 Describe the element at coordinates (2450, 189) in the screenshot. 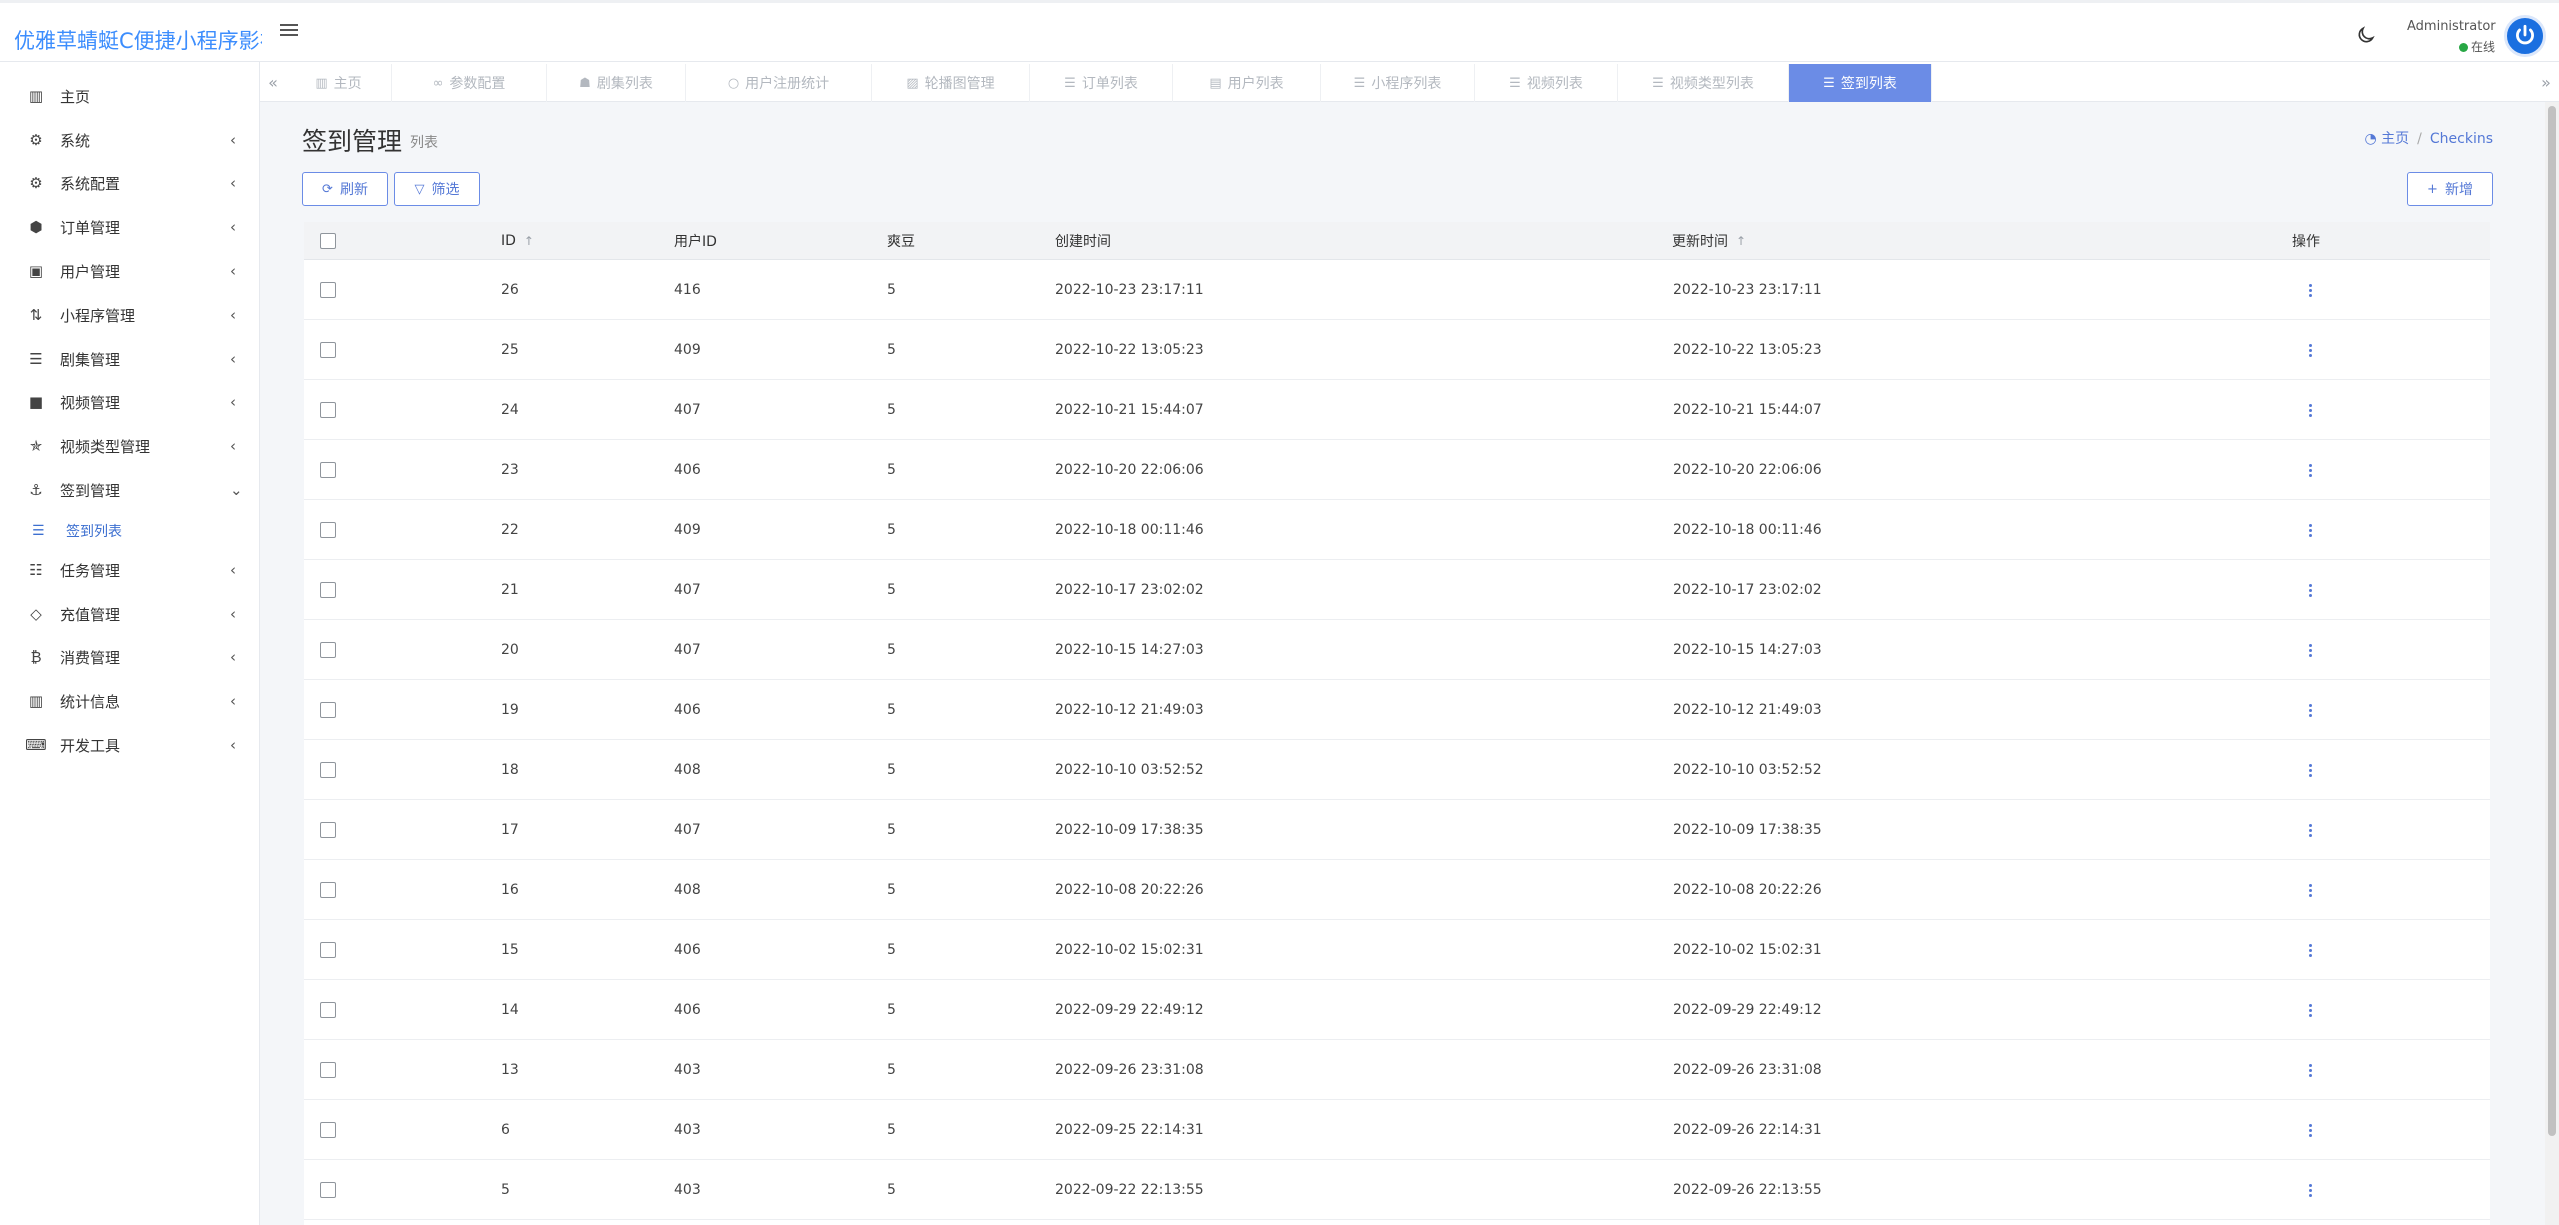

I see `new-button: + 新增` at that location.